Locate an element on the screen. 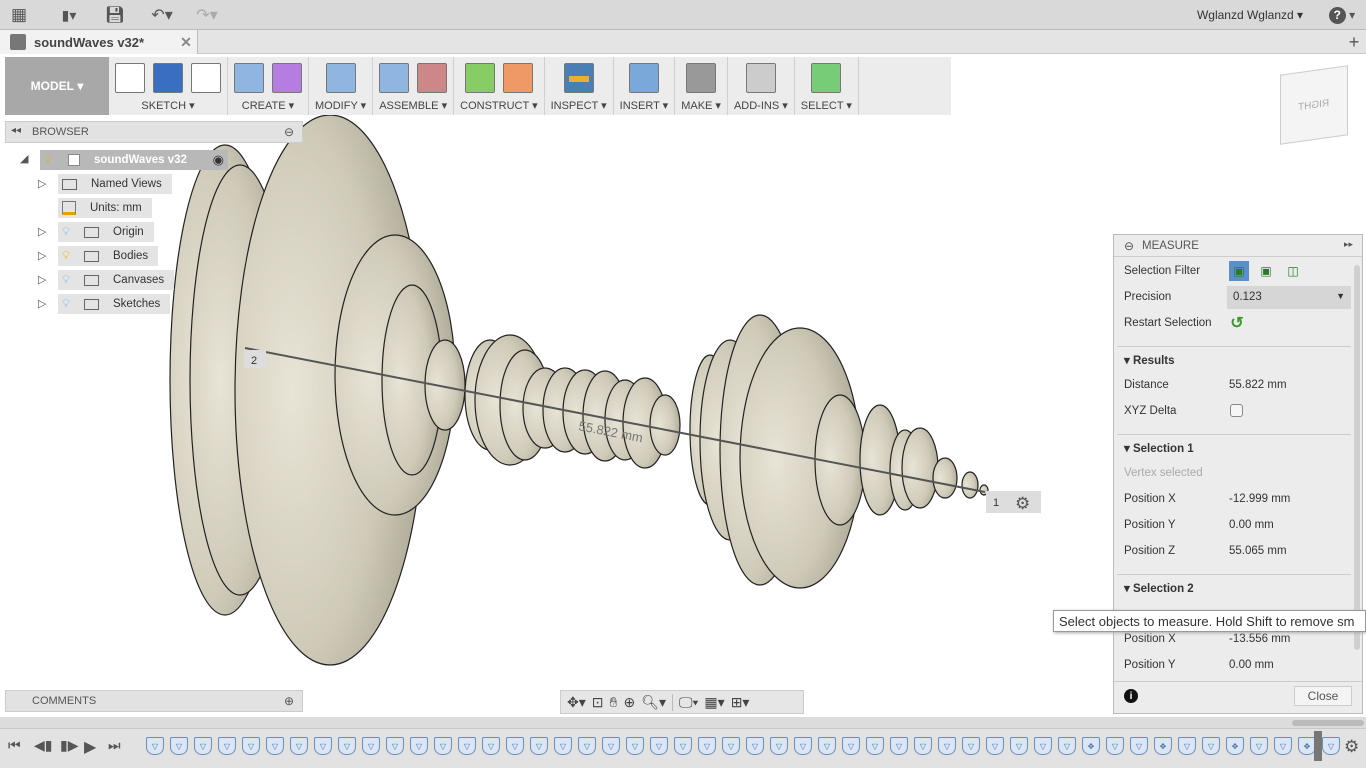  activate-icon: ◉ is located at coordinates (218, 160).